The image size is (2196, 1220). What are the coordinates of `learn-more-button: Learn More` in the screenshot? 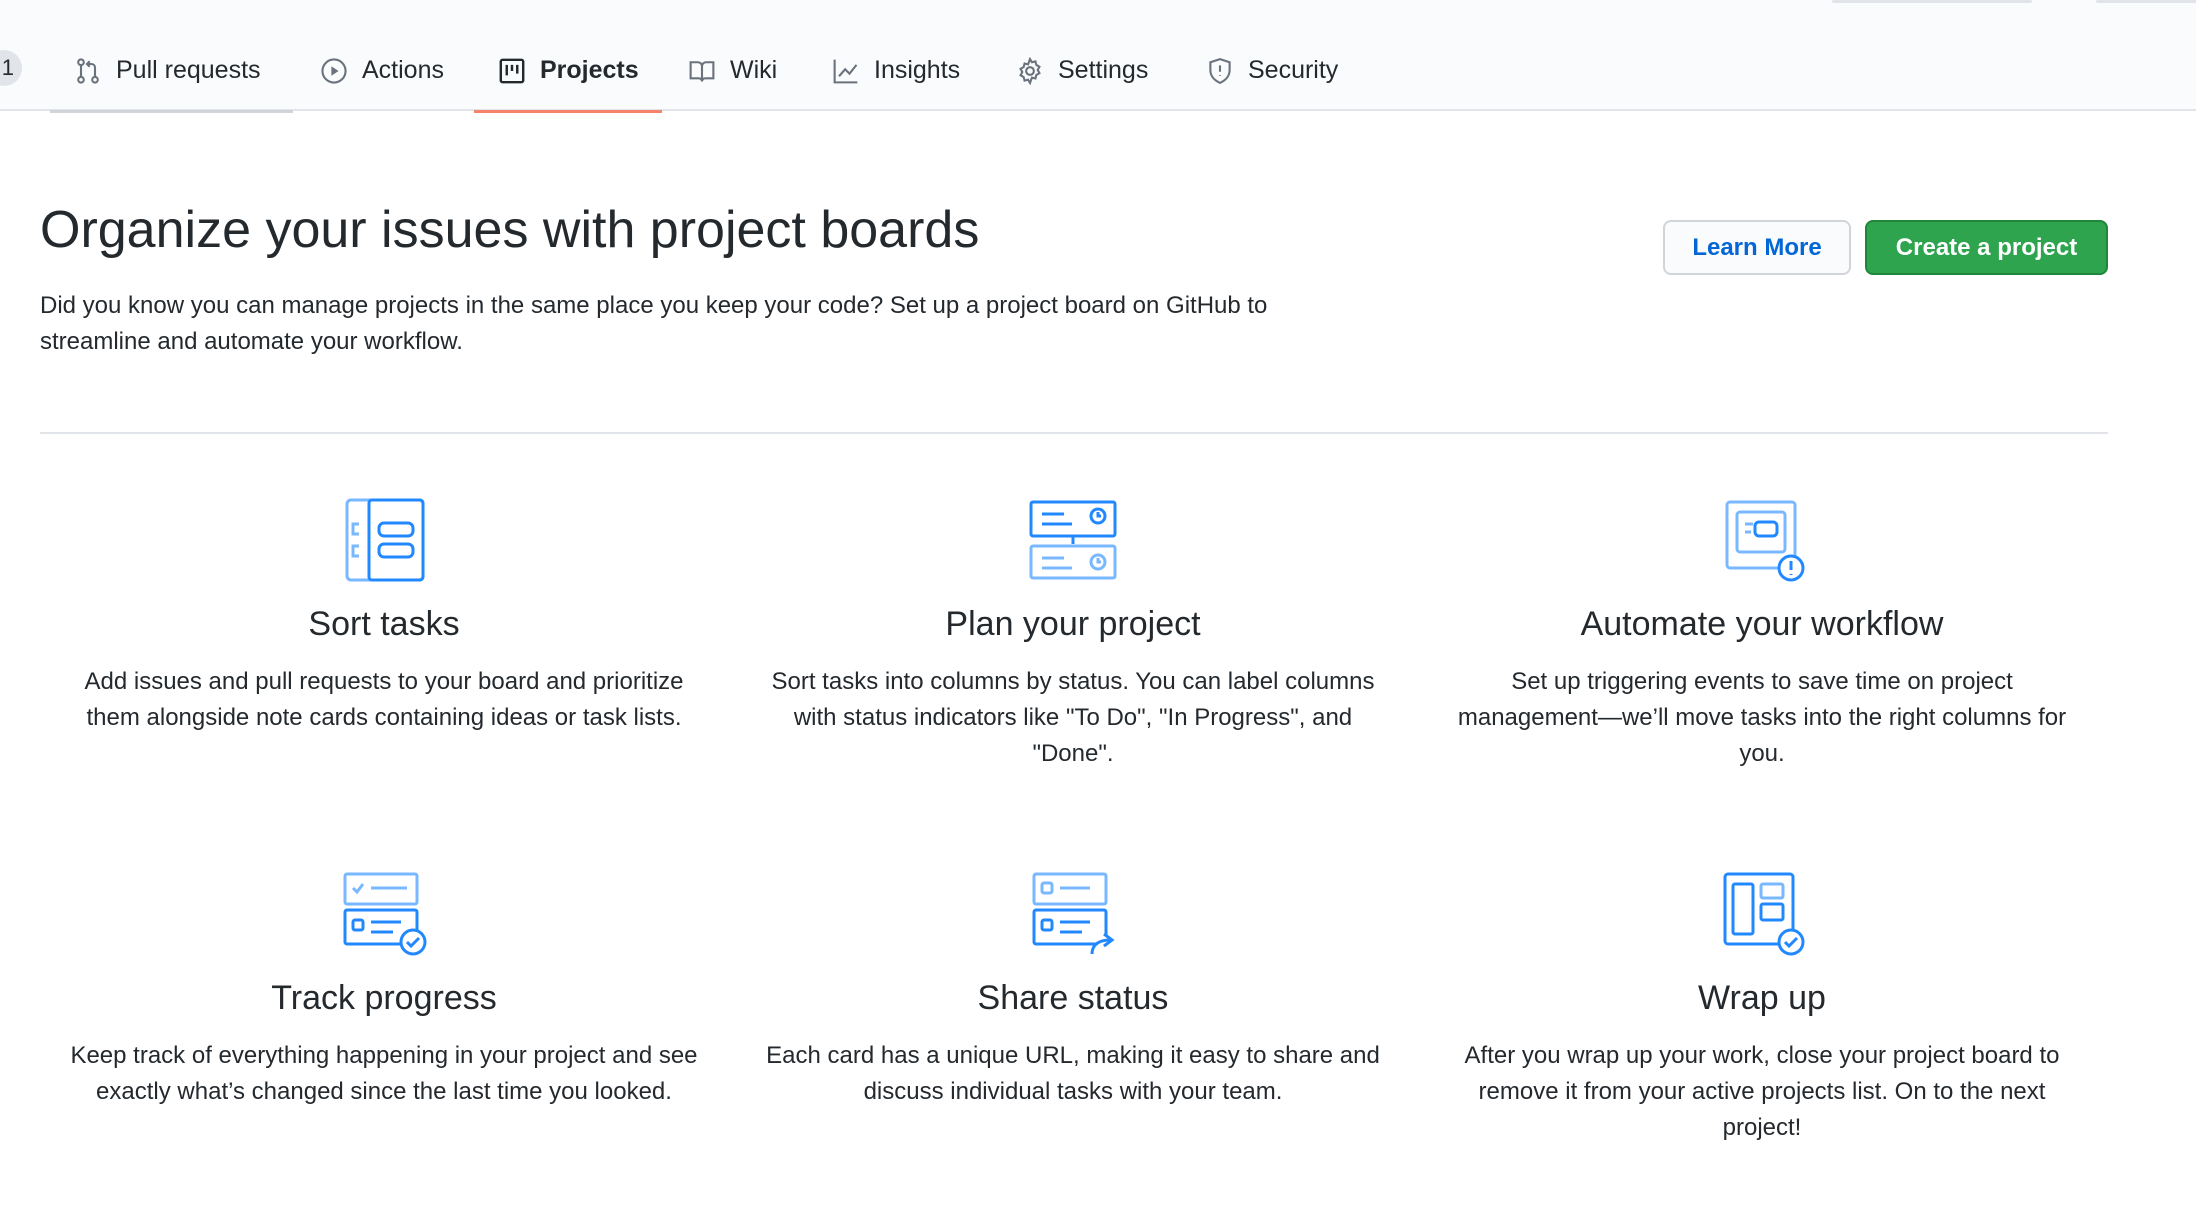 It's located at (1757, 247).